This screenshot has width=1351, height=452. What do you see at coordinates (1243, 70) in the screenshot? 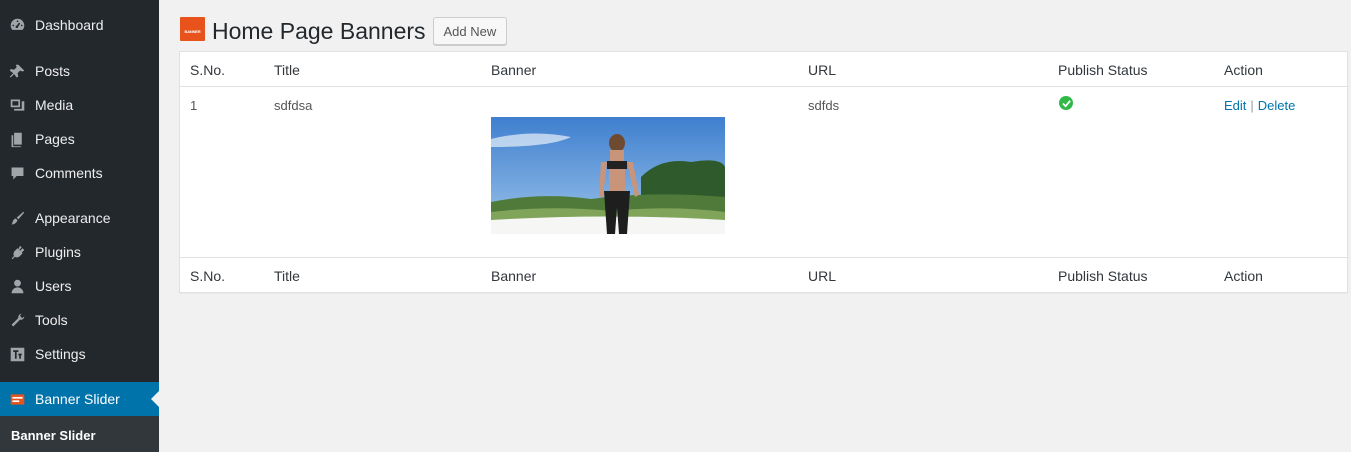
I see `column-header-action: Action` at bounding box center [1243, 70].